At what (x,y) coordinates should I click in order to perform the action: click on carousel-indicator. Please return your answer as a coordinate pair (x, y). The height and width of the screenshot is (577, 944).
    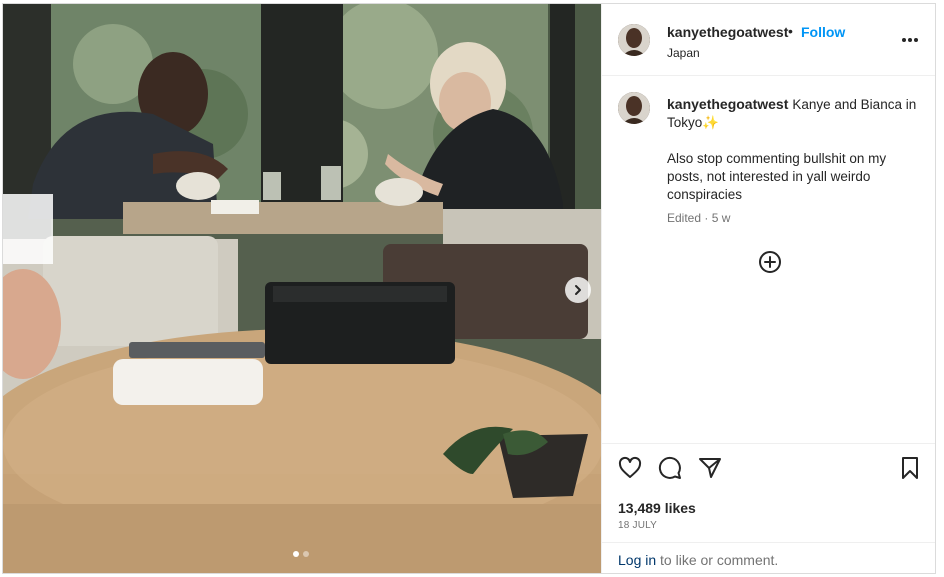
    Looking at the image, I should click on (301, 554).